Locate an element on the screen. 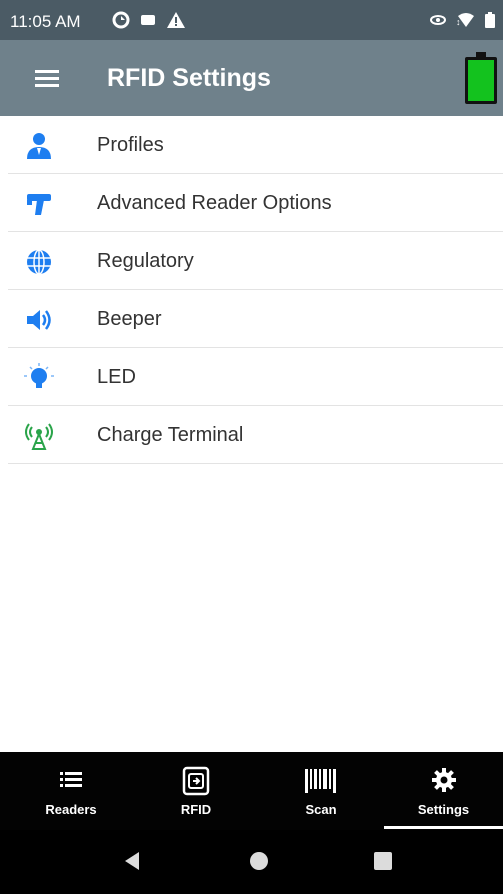 The image size is (503, 894). bottom-nav: Readers RFID Scan Settings is located at coordinates (251, 791).